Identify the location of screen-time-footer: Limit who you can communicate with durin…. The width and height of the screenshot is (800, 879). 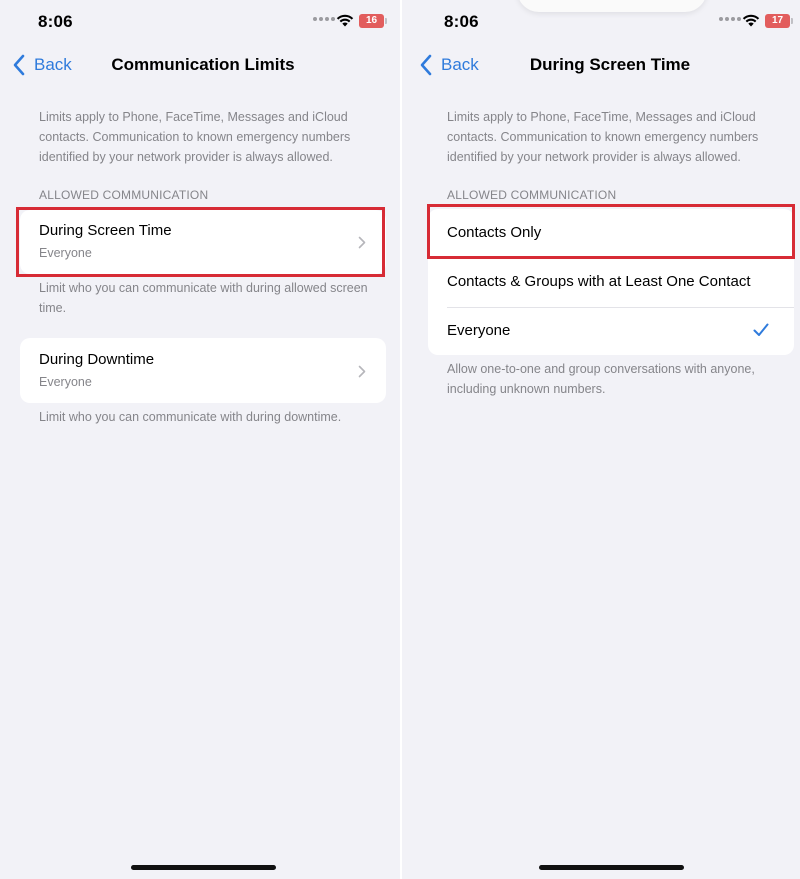
(203, 298).